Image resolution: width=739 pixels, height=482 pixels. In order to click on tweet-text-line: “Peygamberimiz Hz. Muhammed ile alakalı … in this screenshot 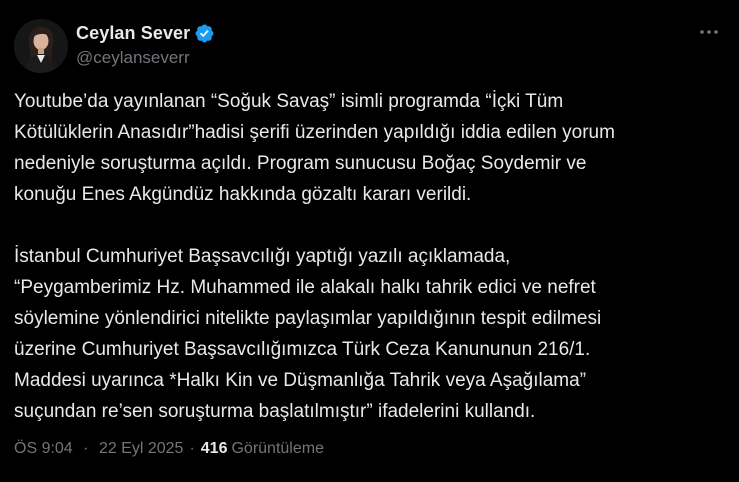, I will do `click(305, 287)`.